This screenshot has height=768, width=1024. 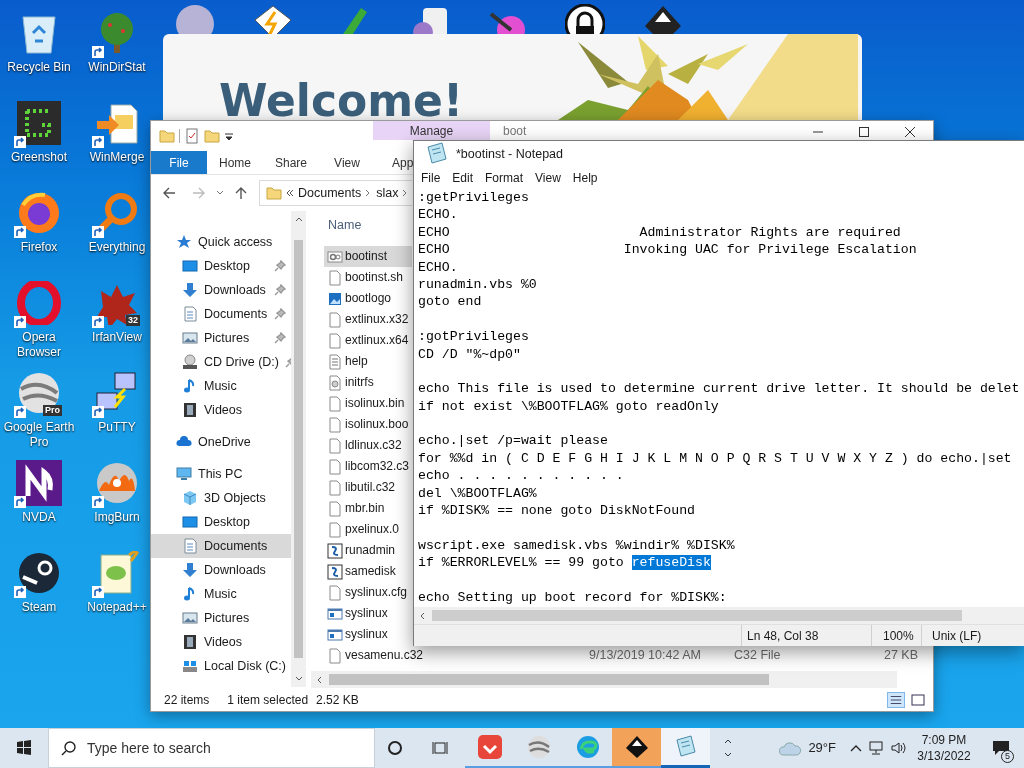 I want to click on file-name: libutil.c32, so click(x=370, y=487).